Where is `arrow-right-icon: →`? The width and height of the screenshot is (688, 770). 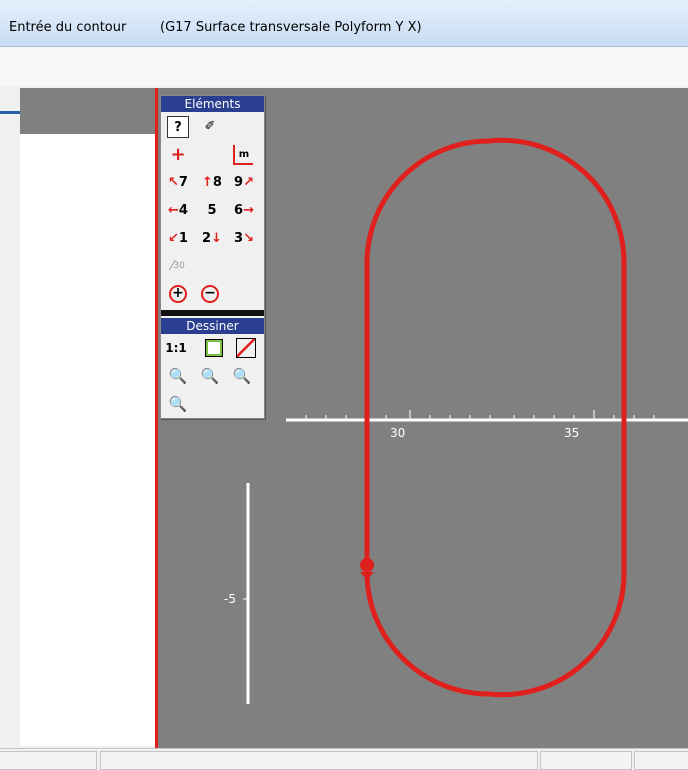
arrow-right-icon: → is located at coordinates (248, 210).